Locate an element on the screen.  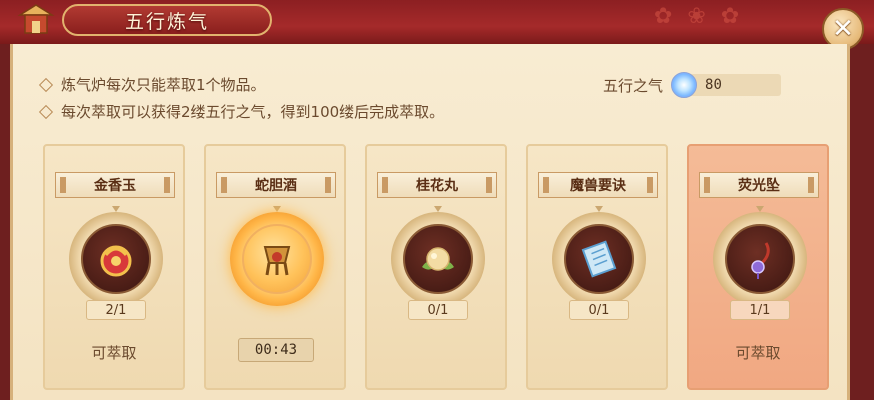
item-name-plate: 桂花丸 is located at coordinates (437, 185).